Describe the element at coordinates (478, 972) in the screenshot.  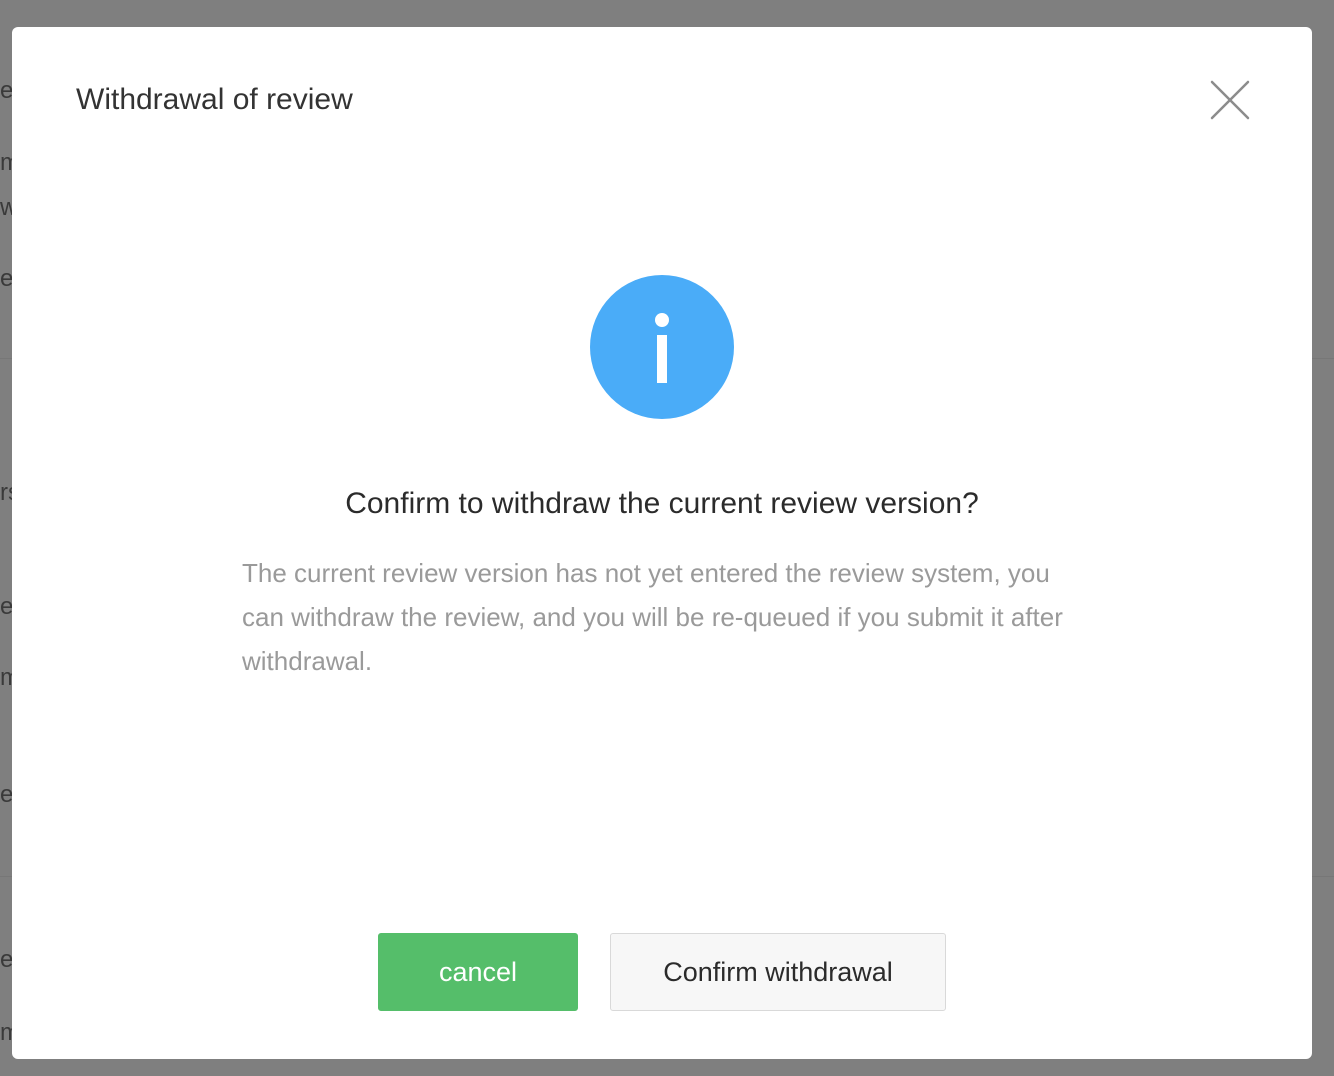
I see `cancel-button: cancel` at that location.